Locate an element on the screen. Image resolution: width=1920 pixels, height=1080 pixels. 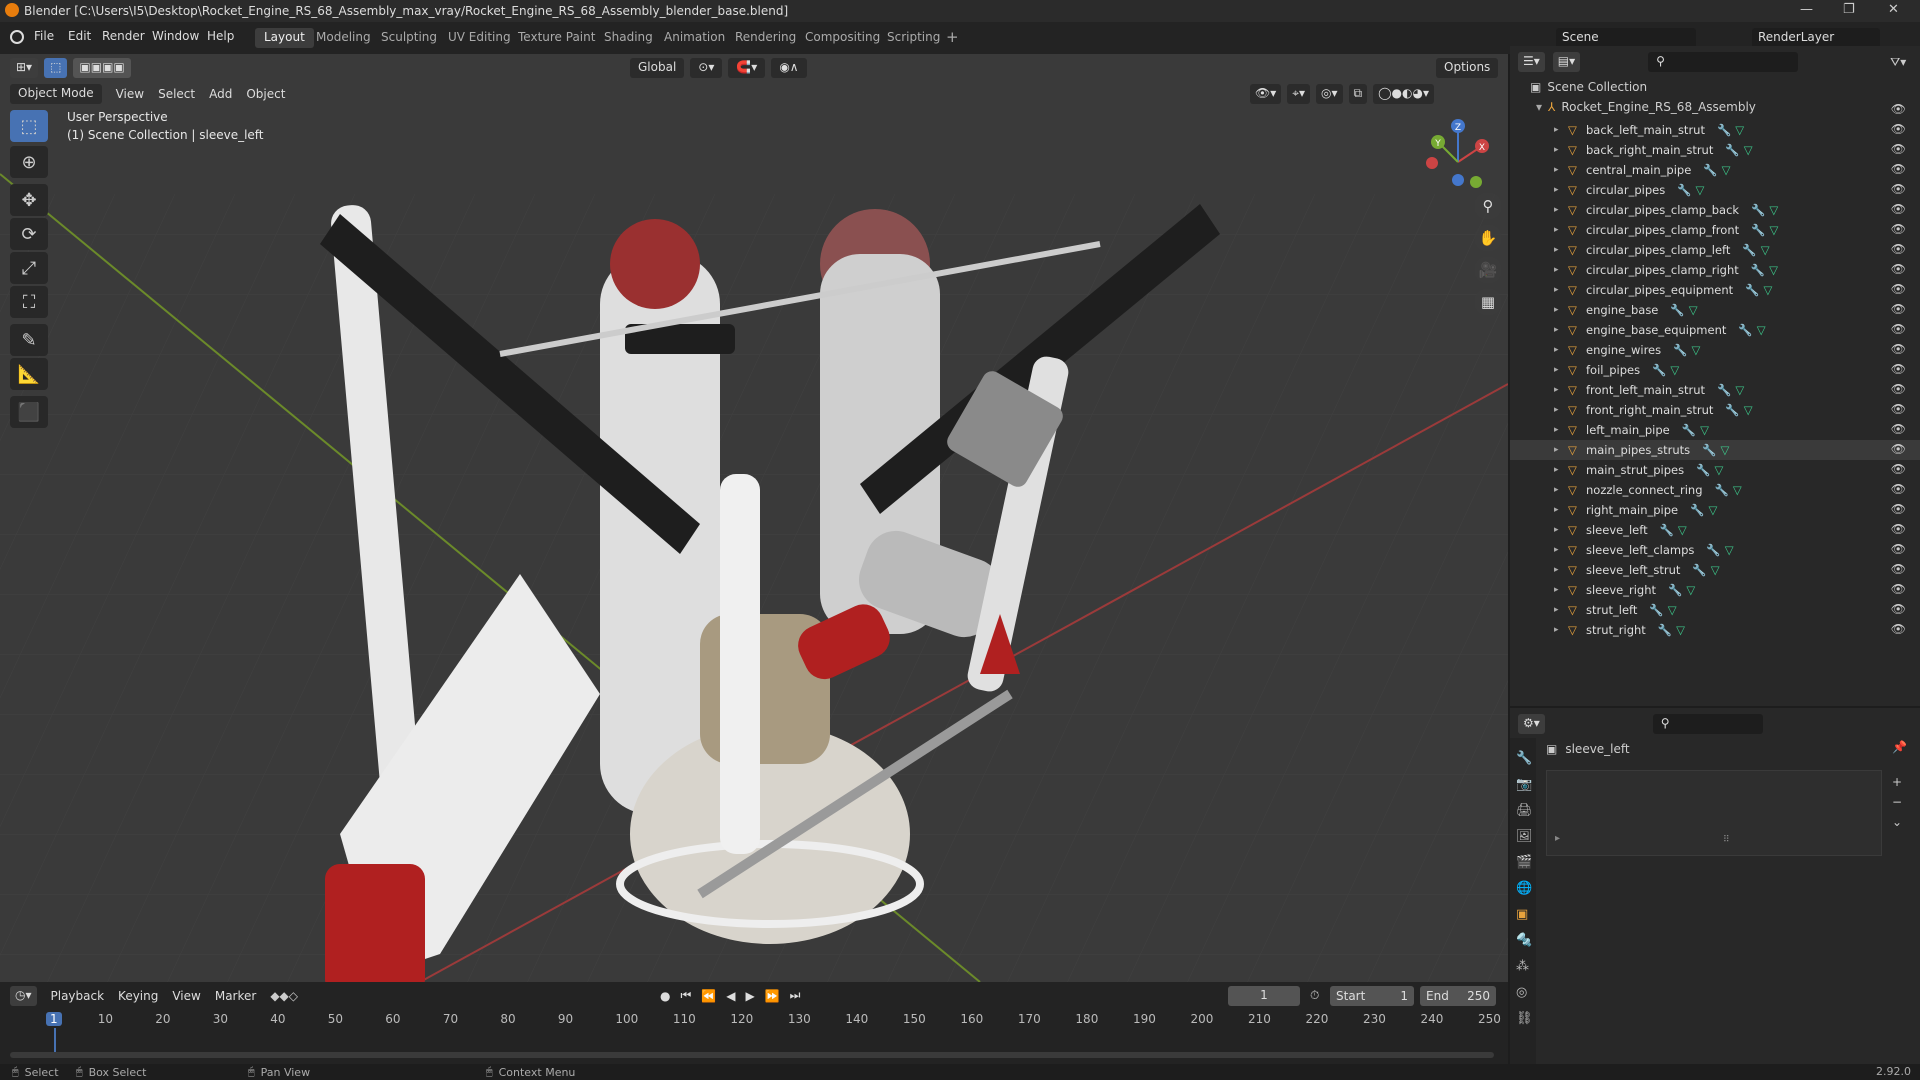
blender-menu-icon is located at coordinates (17, 37).